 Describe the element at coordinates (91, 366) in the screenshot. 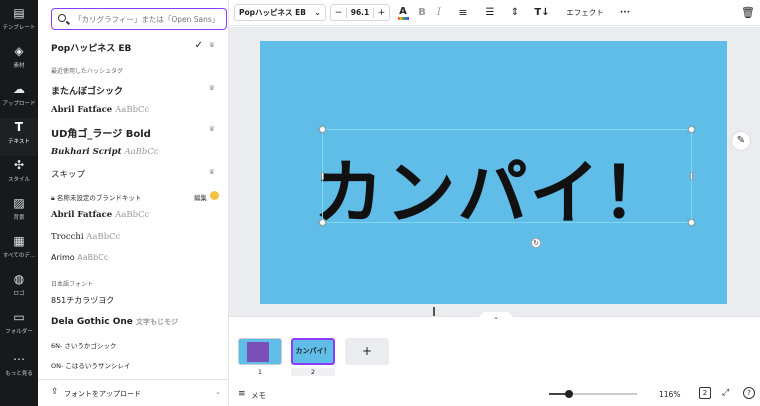

I see `font-name: ON- こはるいうサンシレイ` at that location.